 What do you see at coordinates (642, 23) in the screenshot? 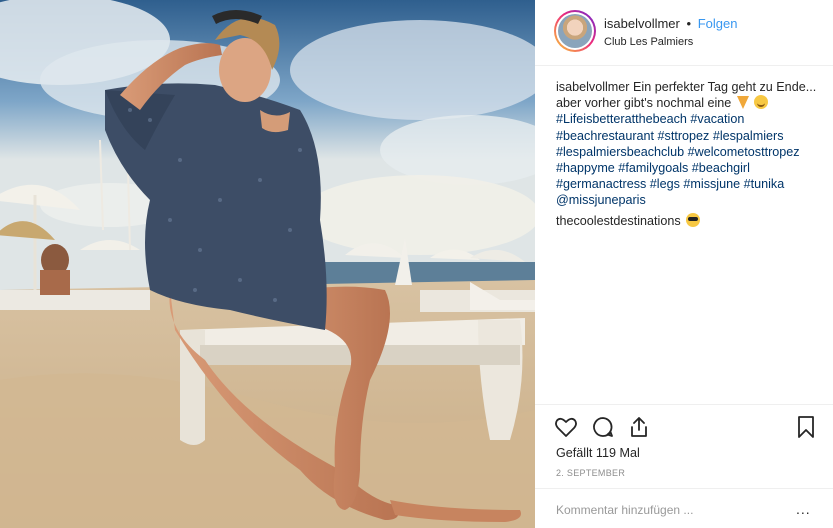
I see `username-link: isabelvollmer` at bounding box center [642, 23].